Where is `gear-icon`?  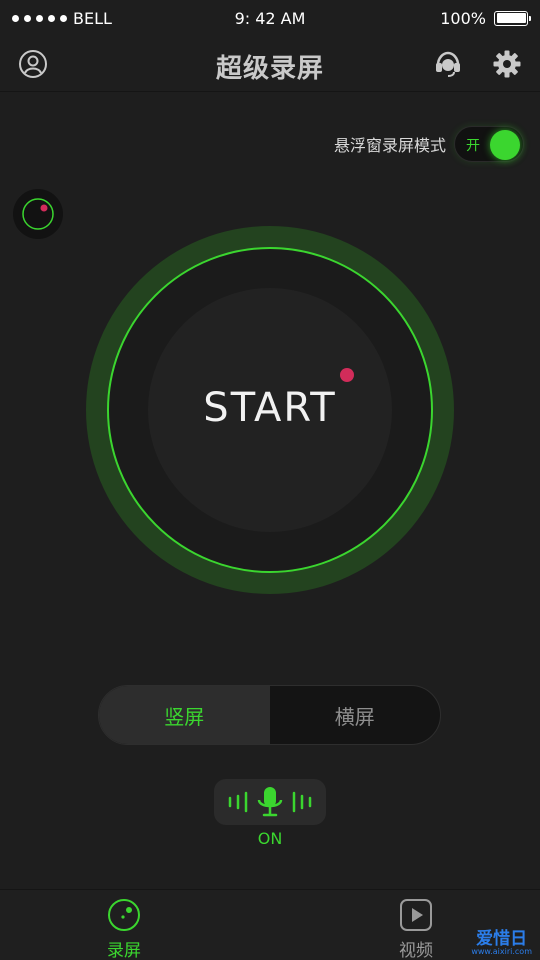
gear-icon is located at coordinates (507, 64).